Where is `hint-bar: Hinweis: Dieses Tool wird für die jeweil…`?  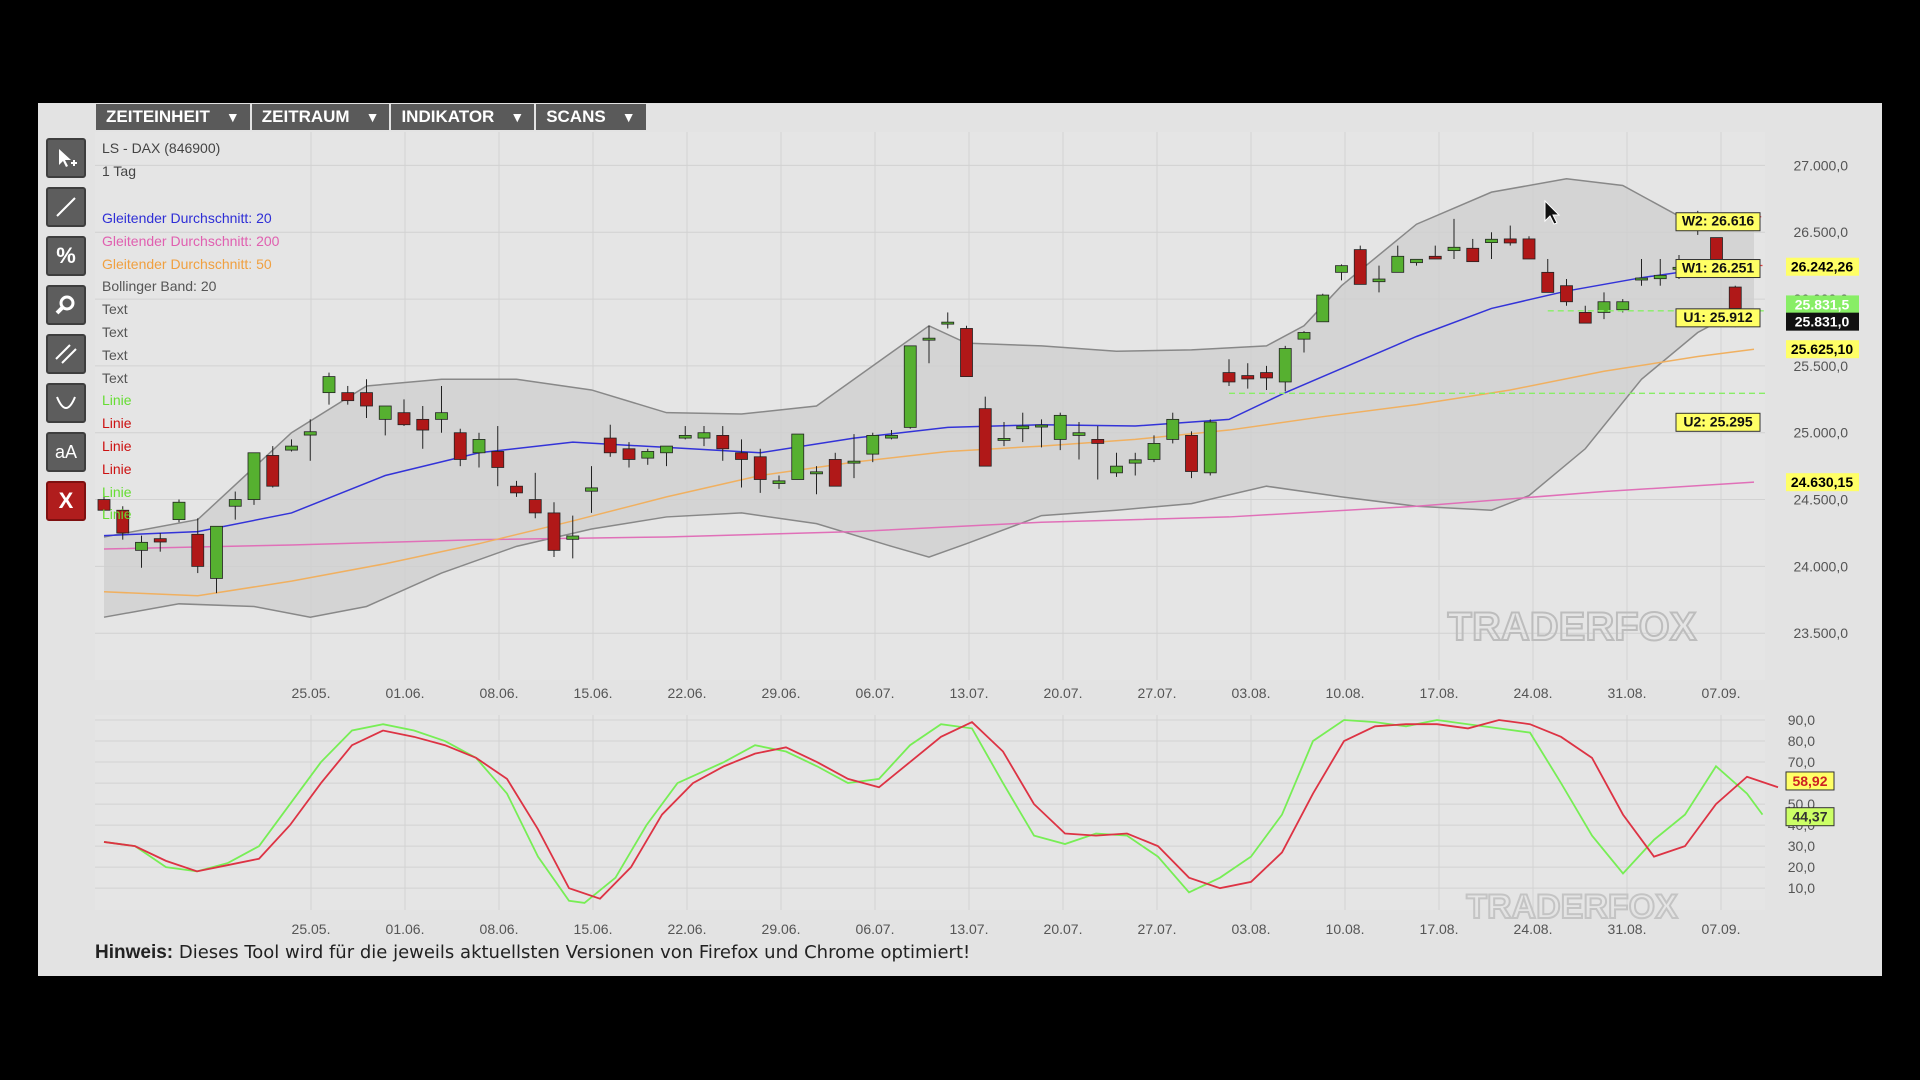 hint-bar: Hinweis: Dieses Tool wird für die jeweil… is located at coordinates (532, 953).